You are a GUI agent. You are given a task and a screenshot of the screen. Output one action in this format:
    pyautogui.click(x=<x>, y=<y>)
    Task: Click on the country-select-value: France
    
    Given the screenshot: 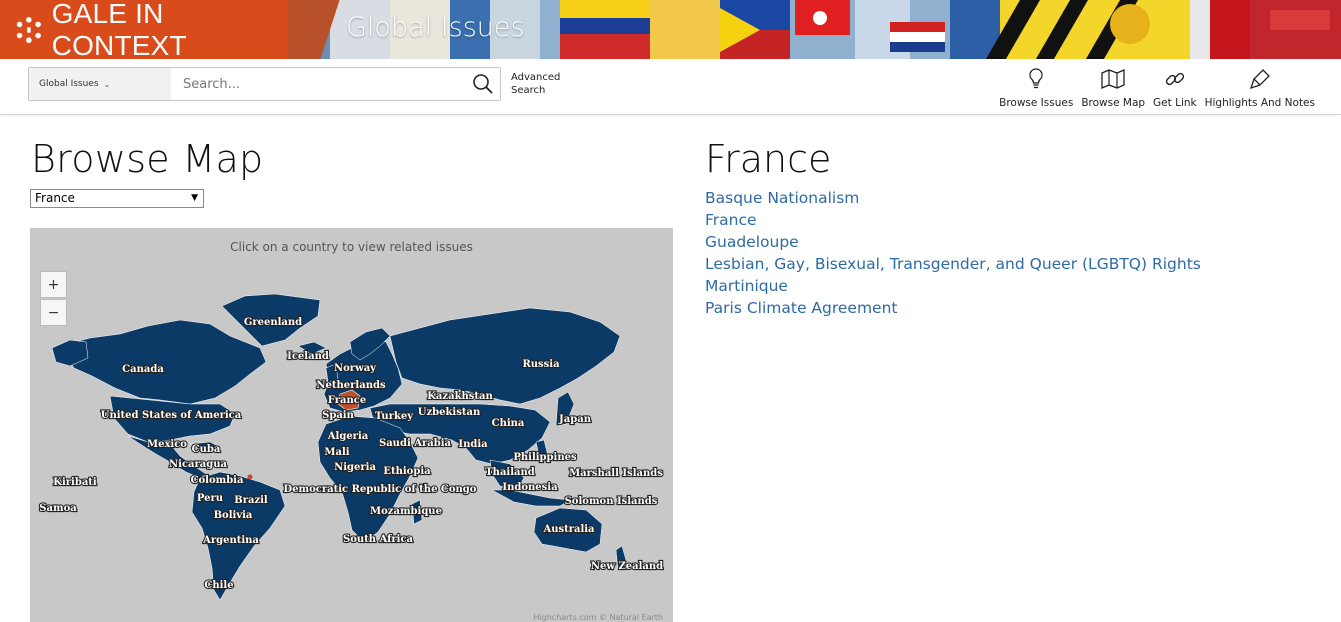 What is the action you would take?
    pyautogui.click(x=55, y=198)
    